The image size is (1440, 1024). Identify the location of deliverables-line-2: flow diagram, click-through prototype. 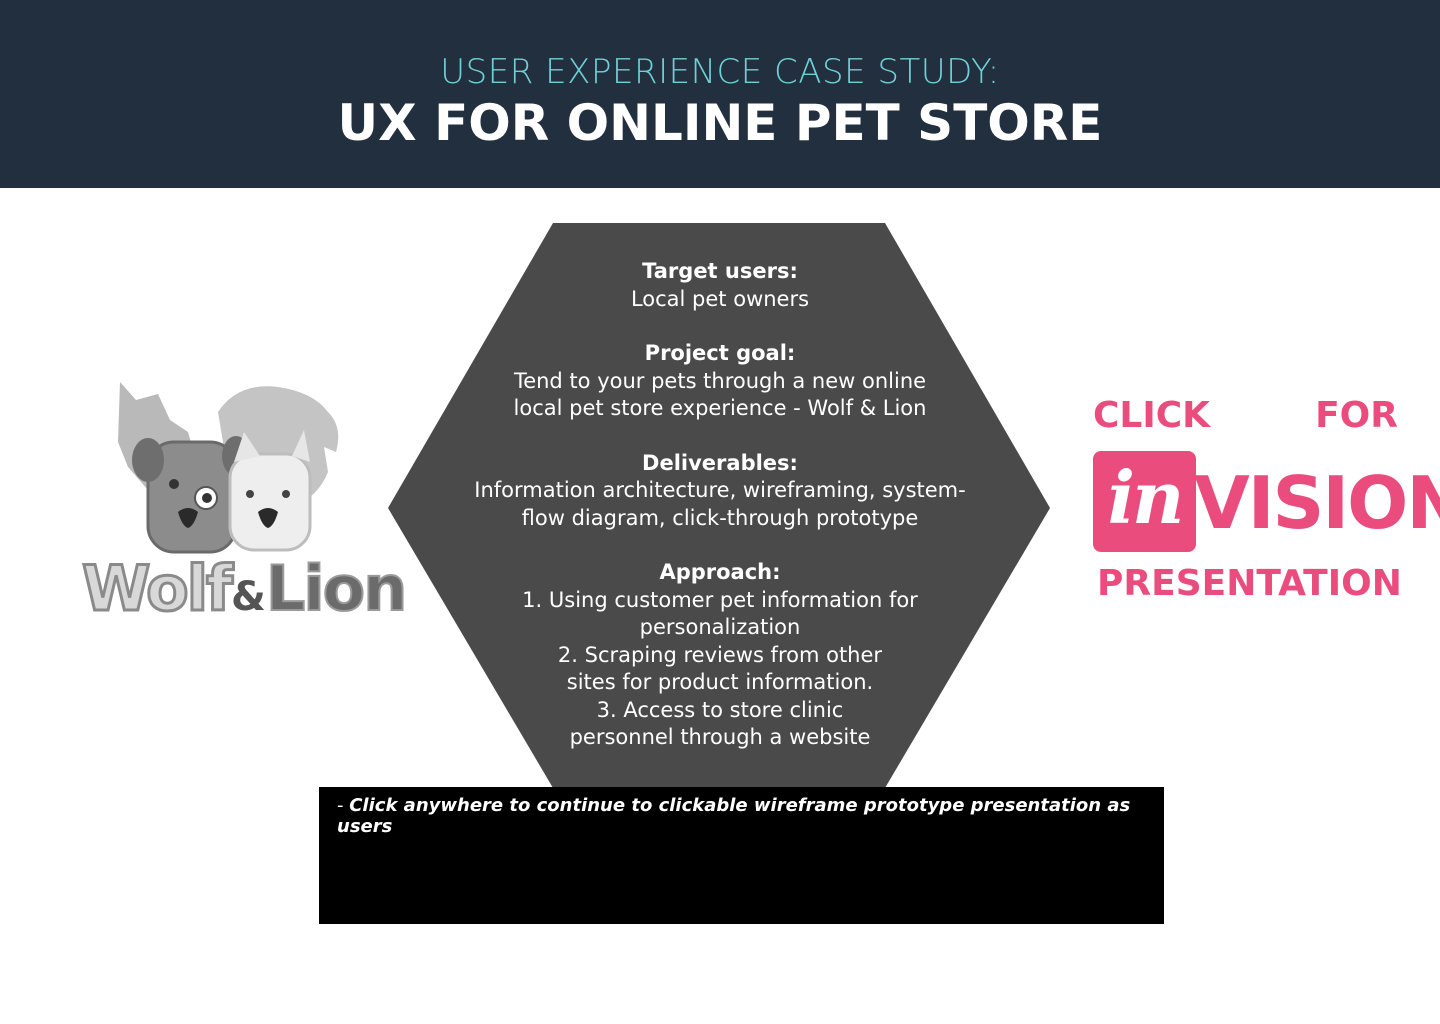
(720, 517).